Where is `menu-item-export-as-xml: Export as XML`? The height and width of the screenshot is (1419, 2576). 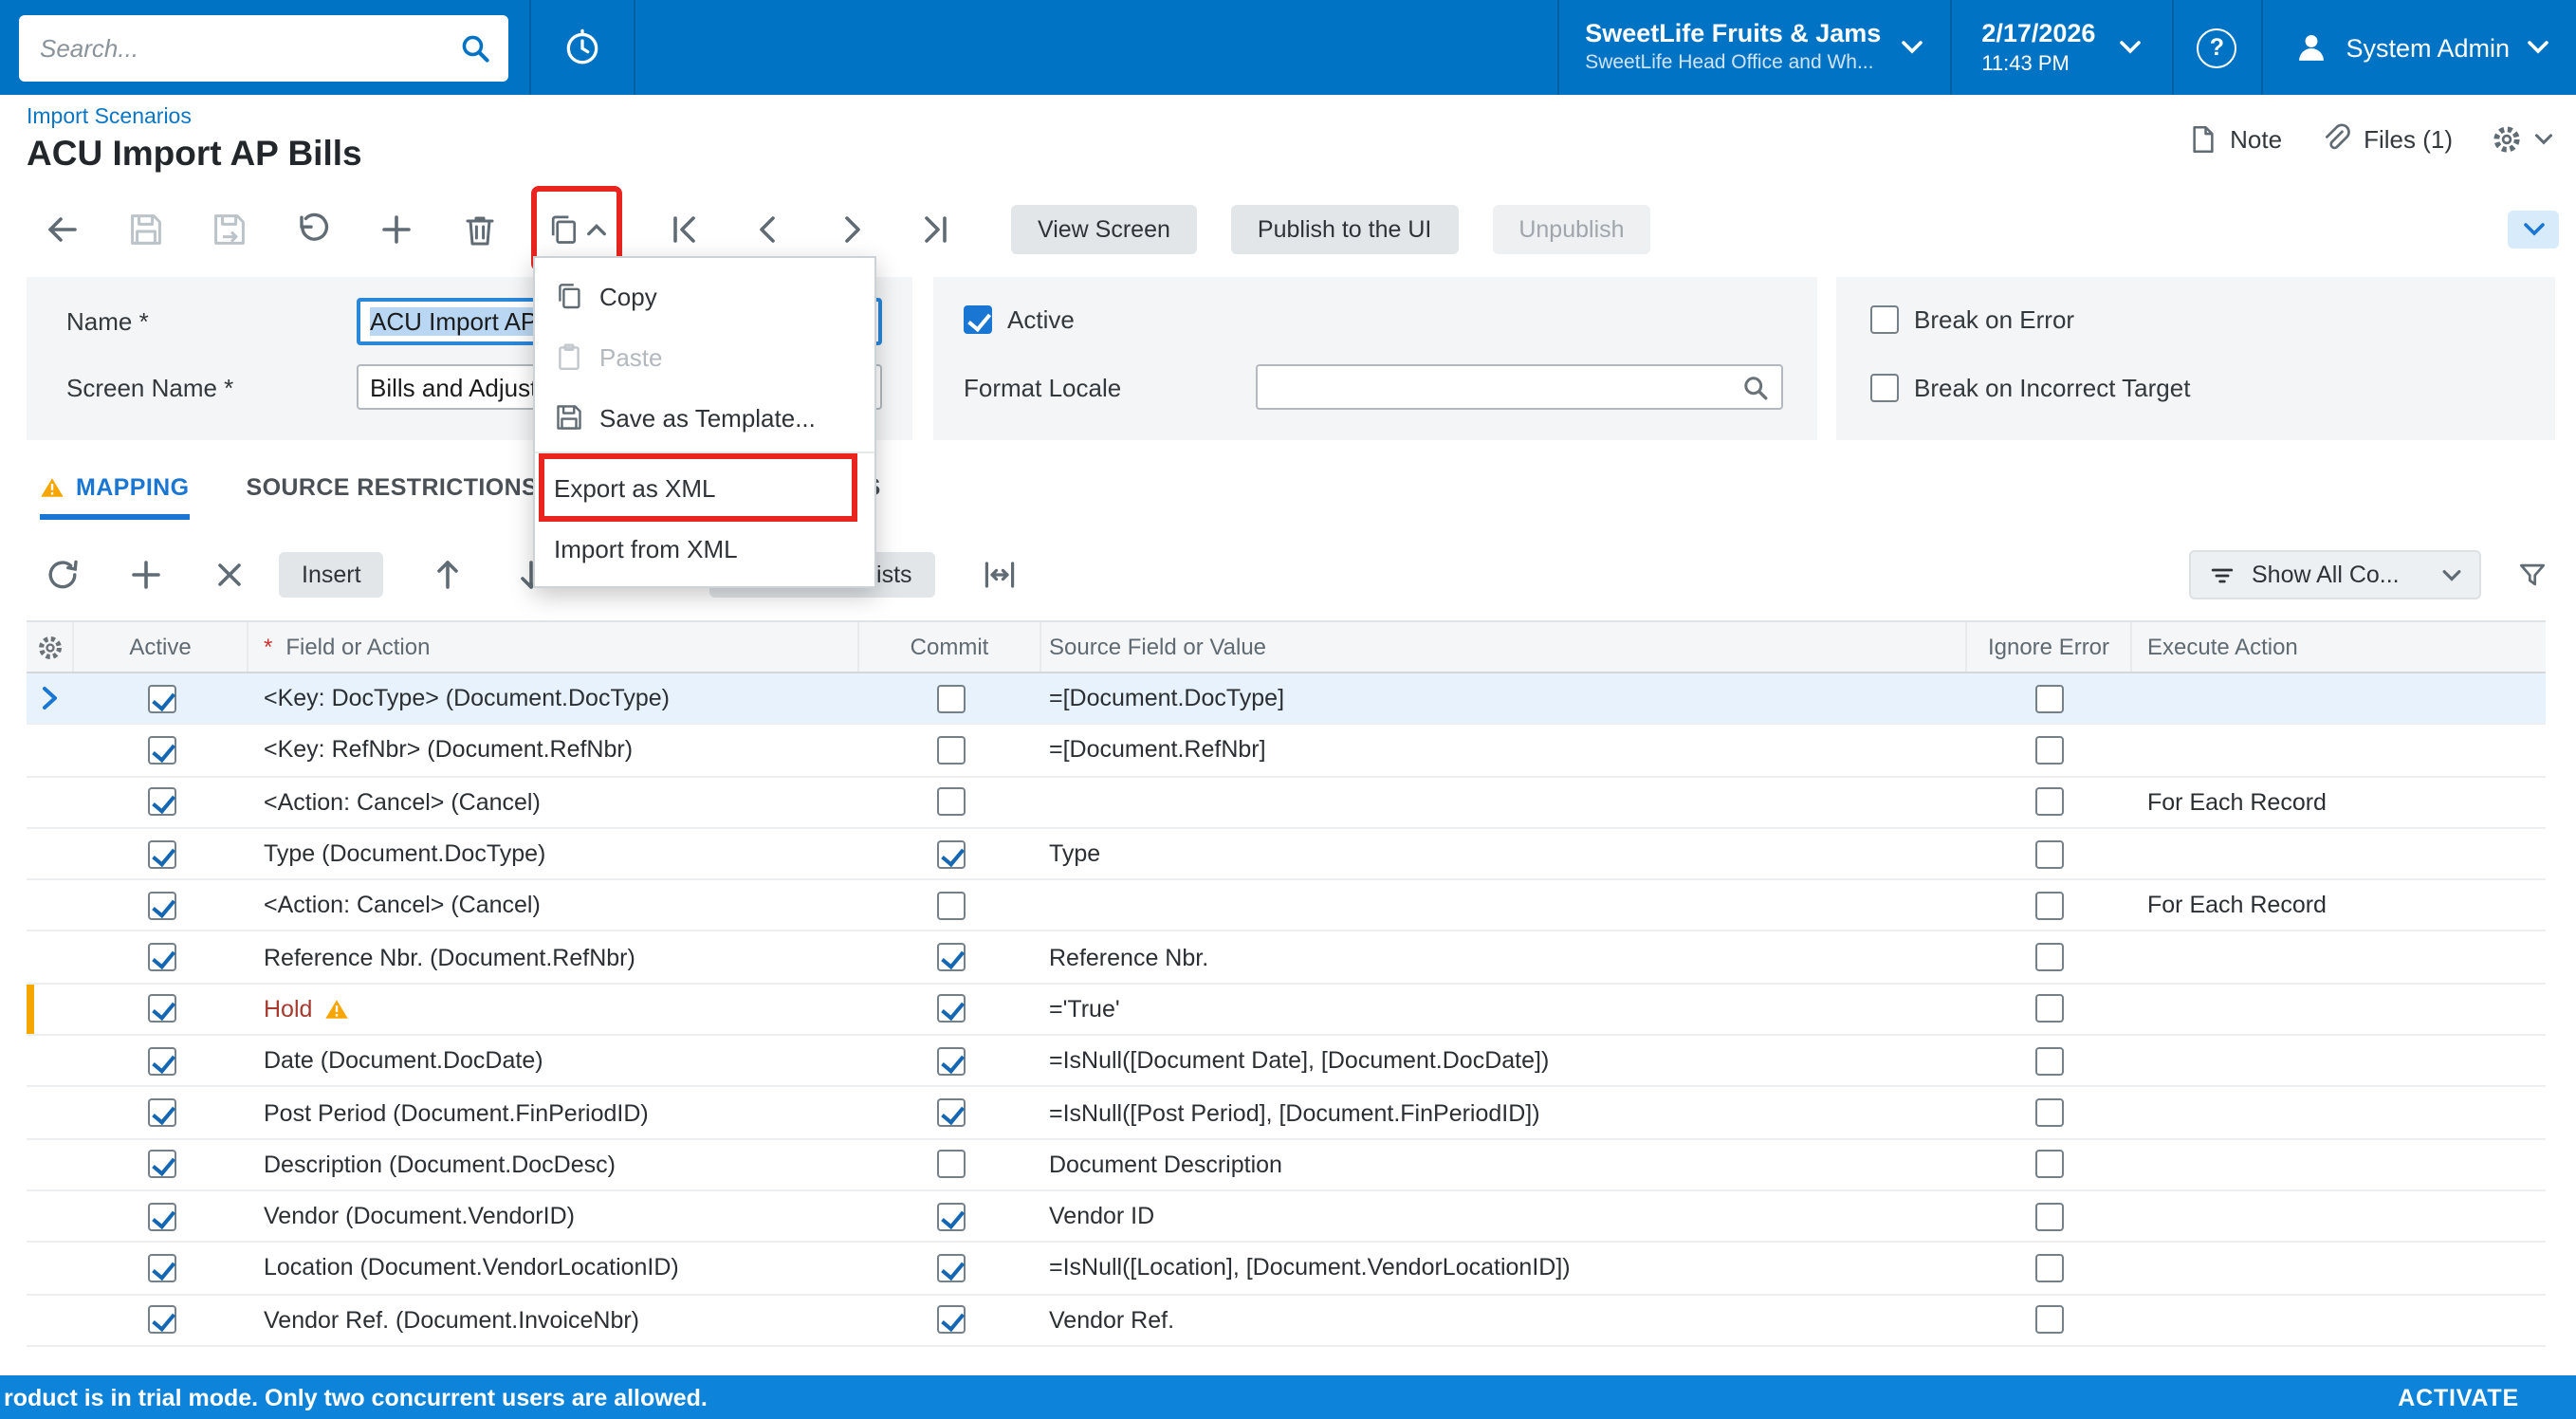 menu-item-export-as-xml: Export as XML is located at coordinates (704, 487).